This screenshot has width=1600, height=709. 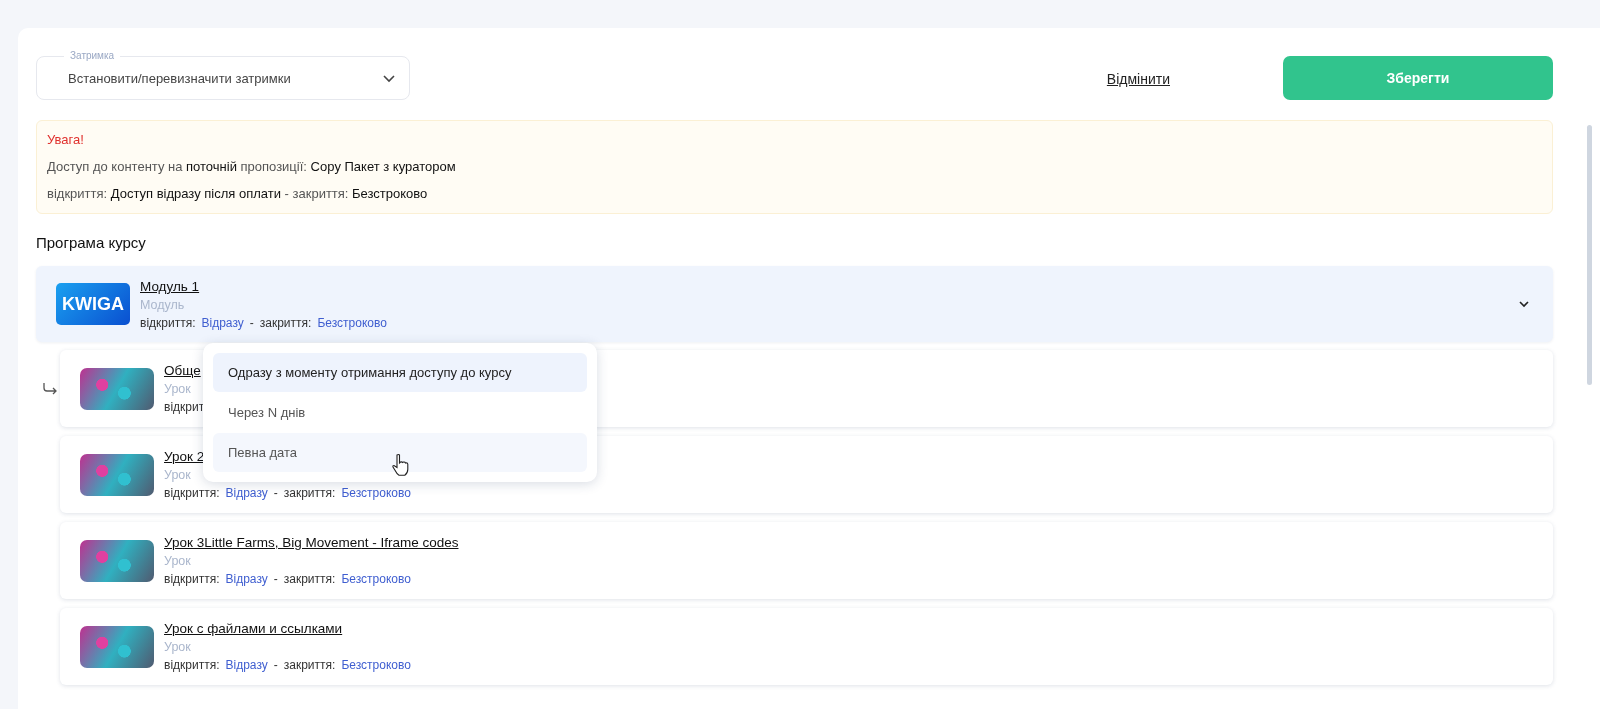 I want to click on cancel-link: Відмінити, so click(x=1138, y=79).